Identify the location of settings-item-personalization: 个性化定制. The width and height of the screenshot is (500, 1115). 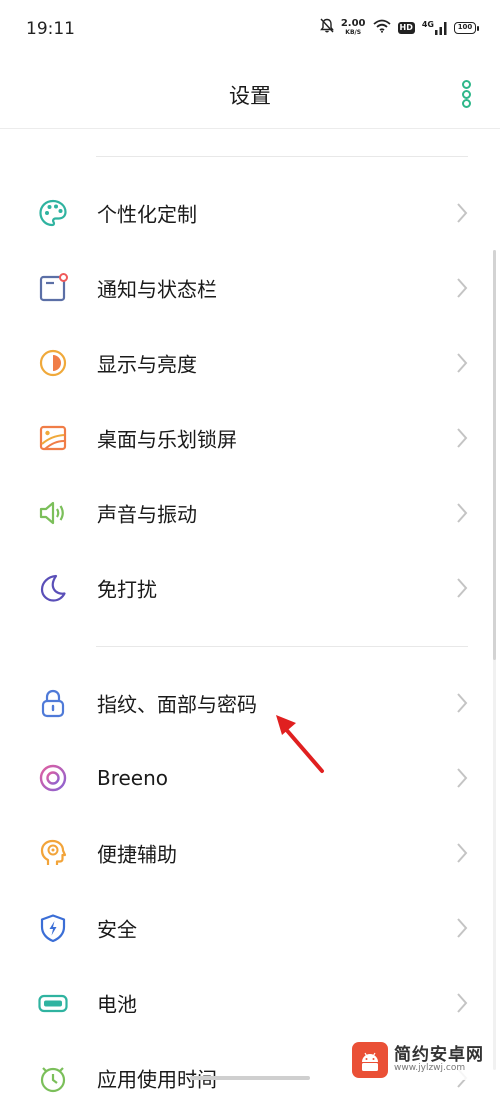
(250, 213).